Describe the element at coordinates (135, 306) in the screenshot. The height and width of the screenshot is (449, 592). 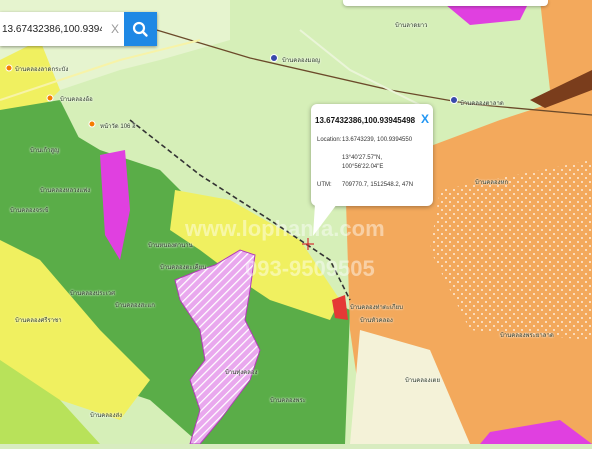
I see `place-label: บ้านคลองสะแก` at that location.